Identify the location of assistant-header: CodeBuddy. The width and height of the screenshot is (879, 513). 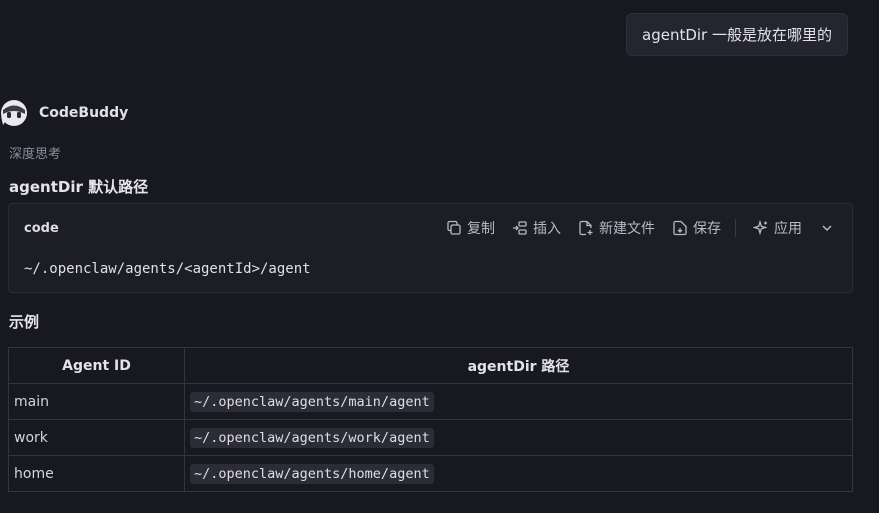
(64, 113).